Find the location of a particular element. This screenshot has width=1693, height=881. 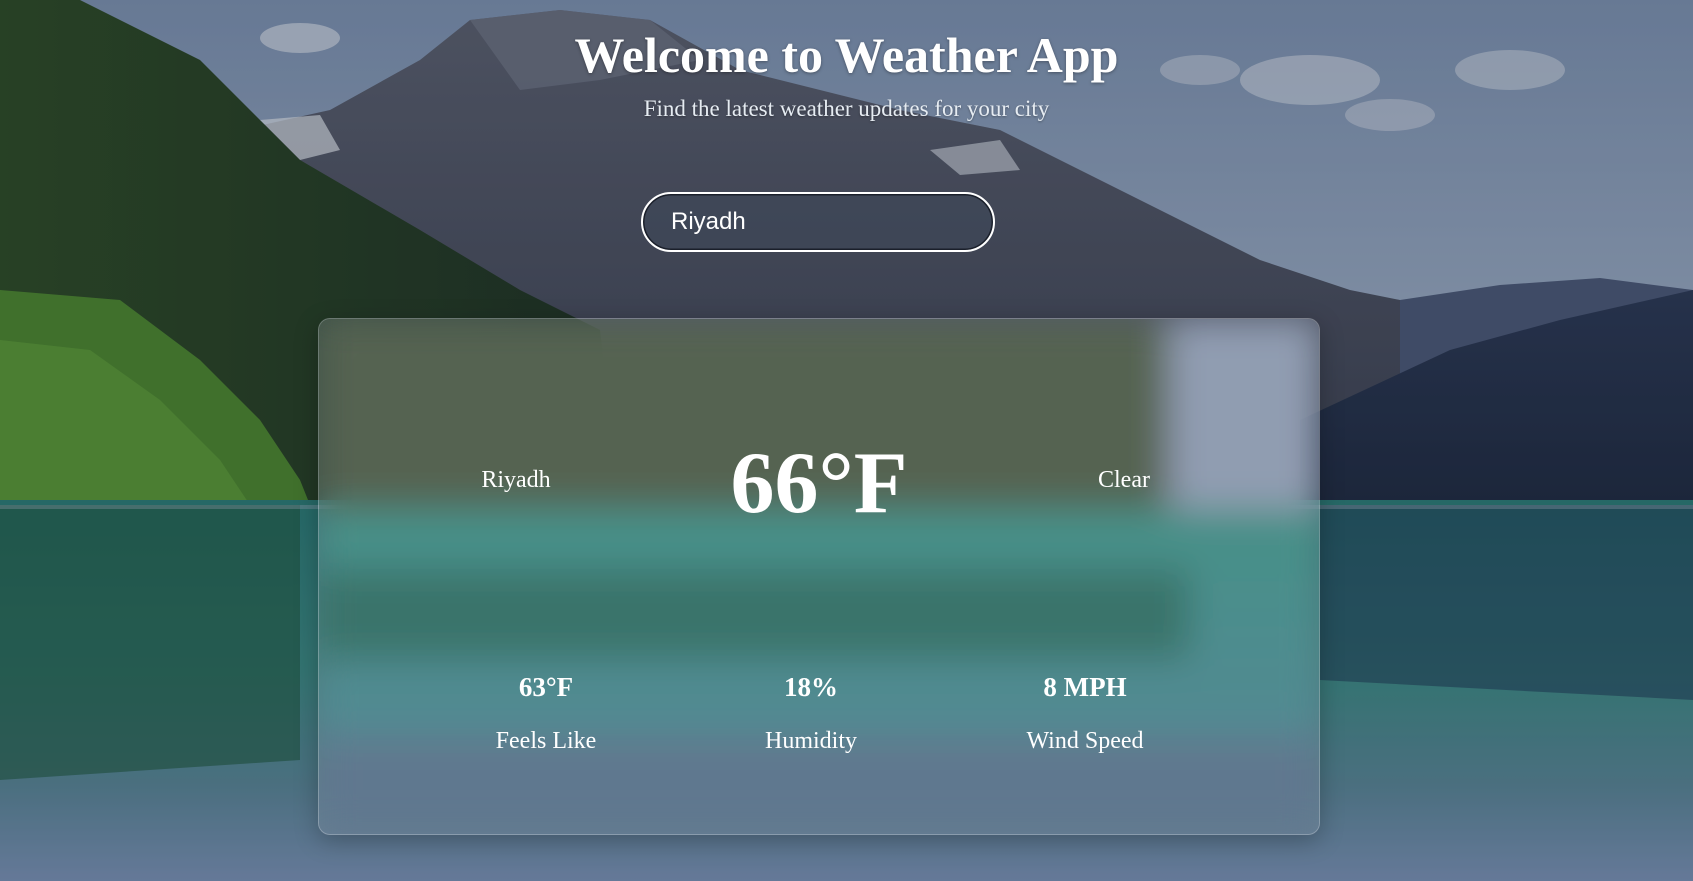

page-title: Welcome to Weather App is located at coordinates (846, 55).